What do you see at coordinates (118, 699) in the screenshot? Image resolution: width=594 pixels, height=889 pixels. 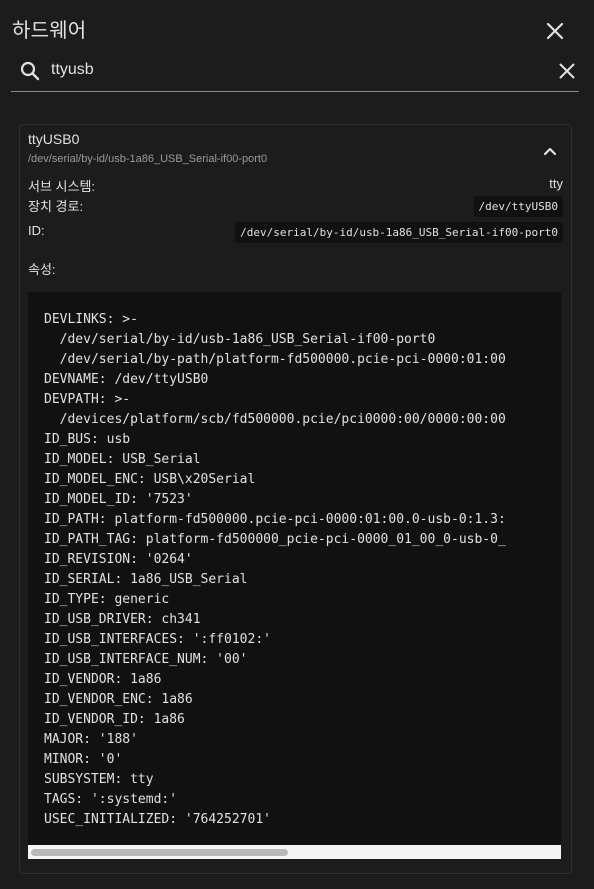 I see `attribute-line: ID_VENDOR_ENC: 1a86` at bounding box center [118, 699].